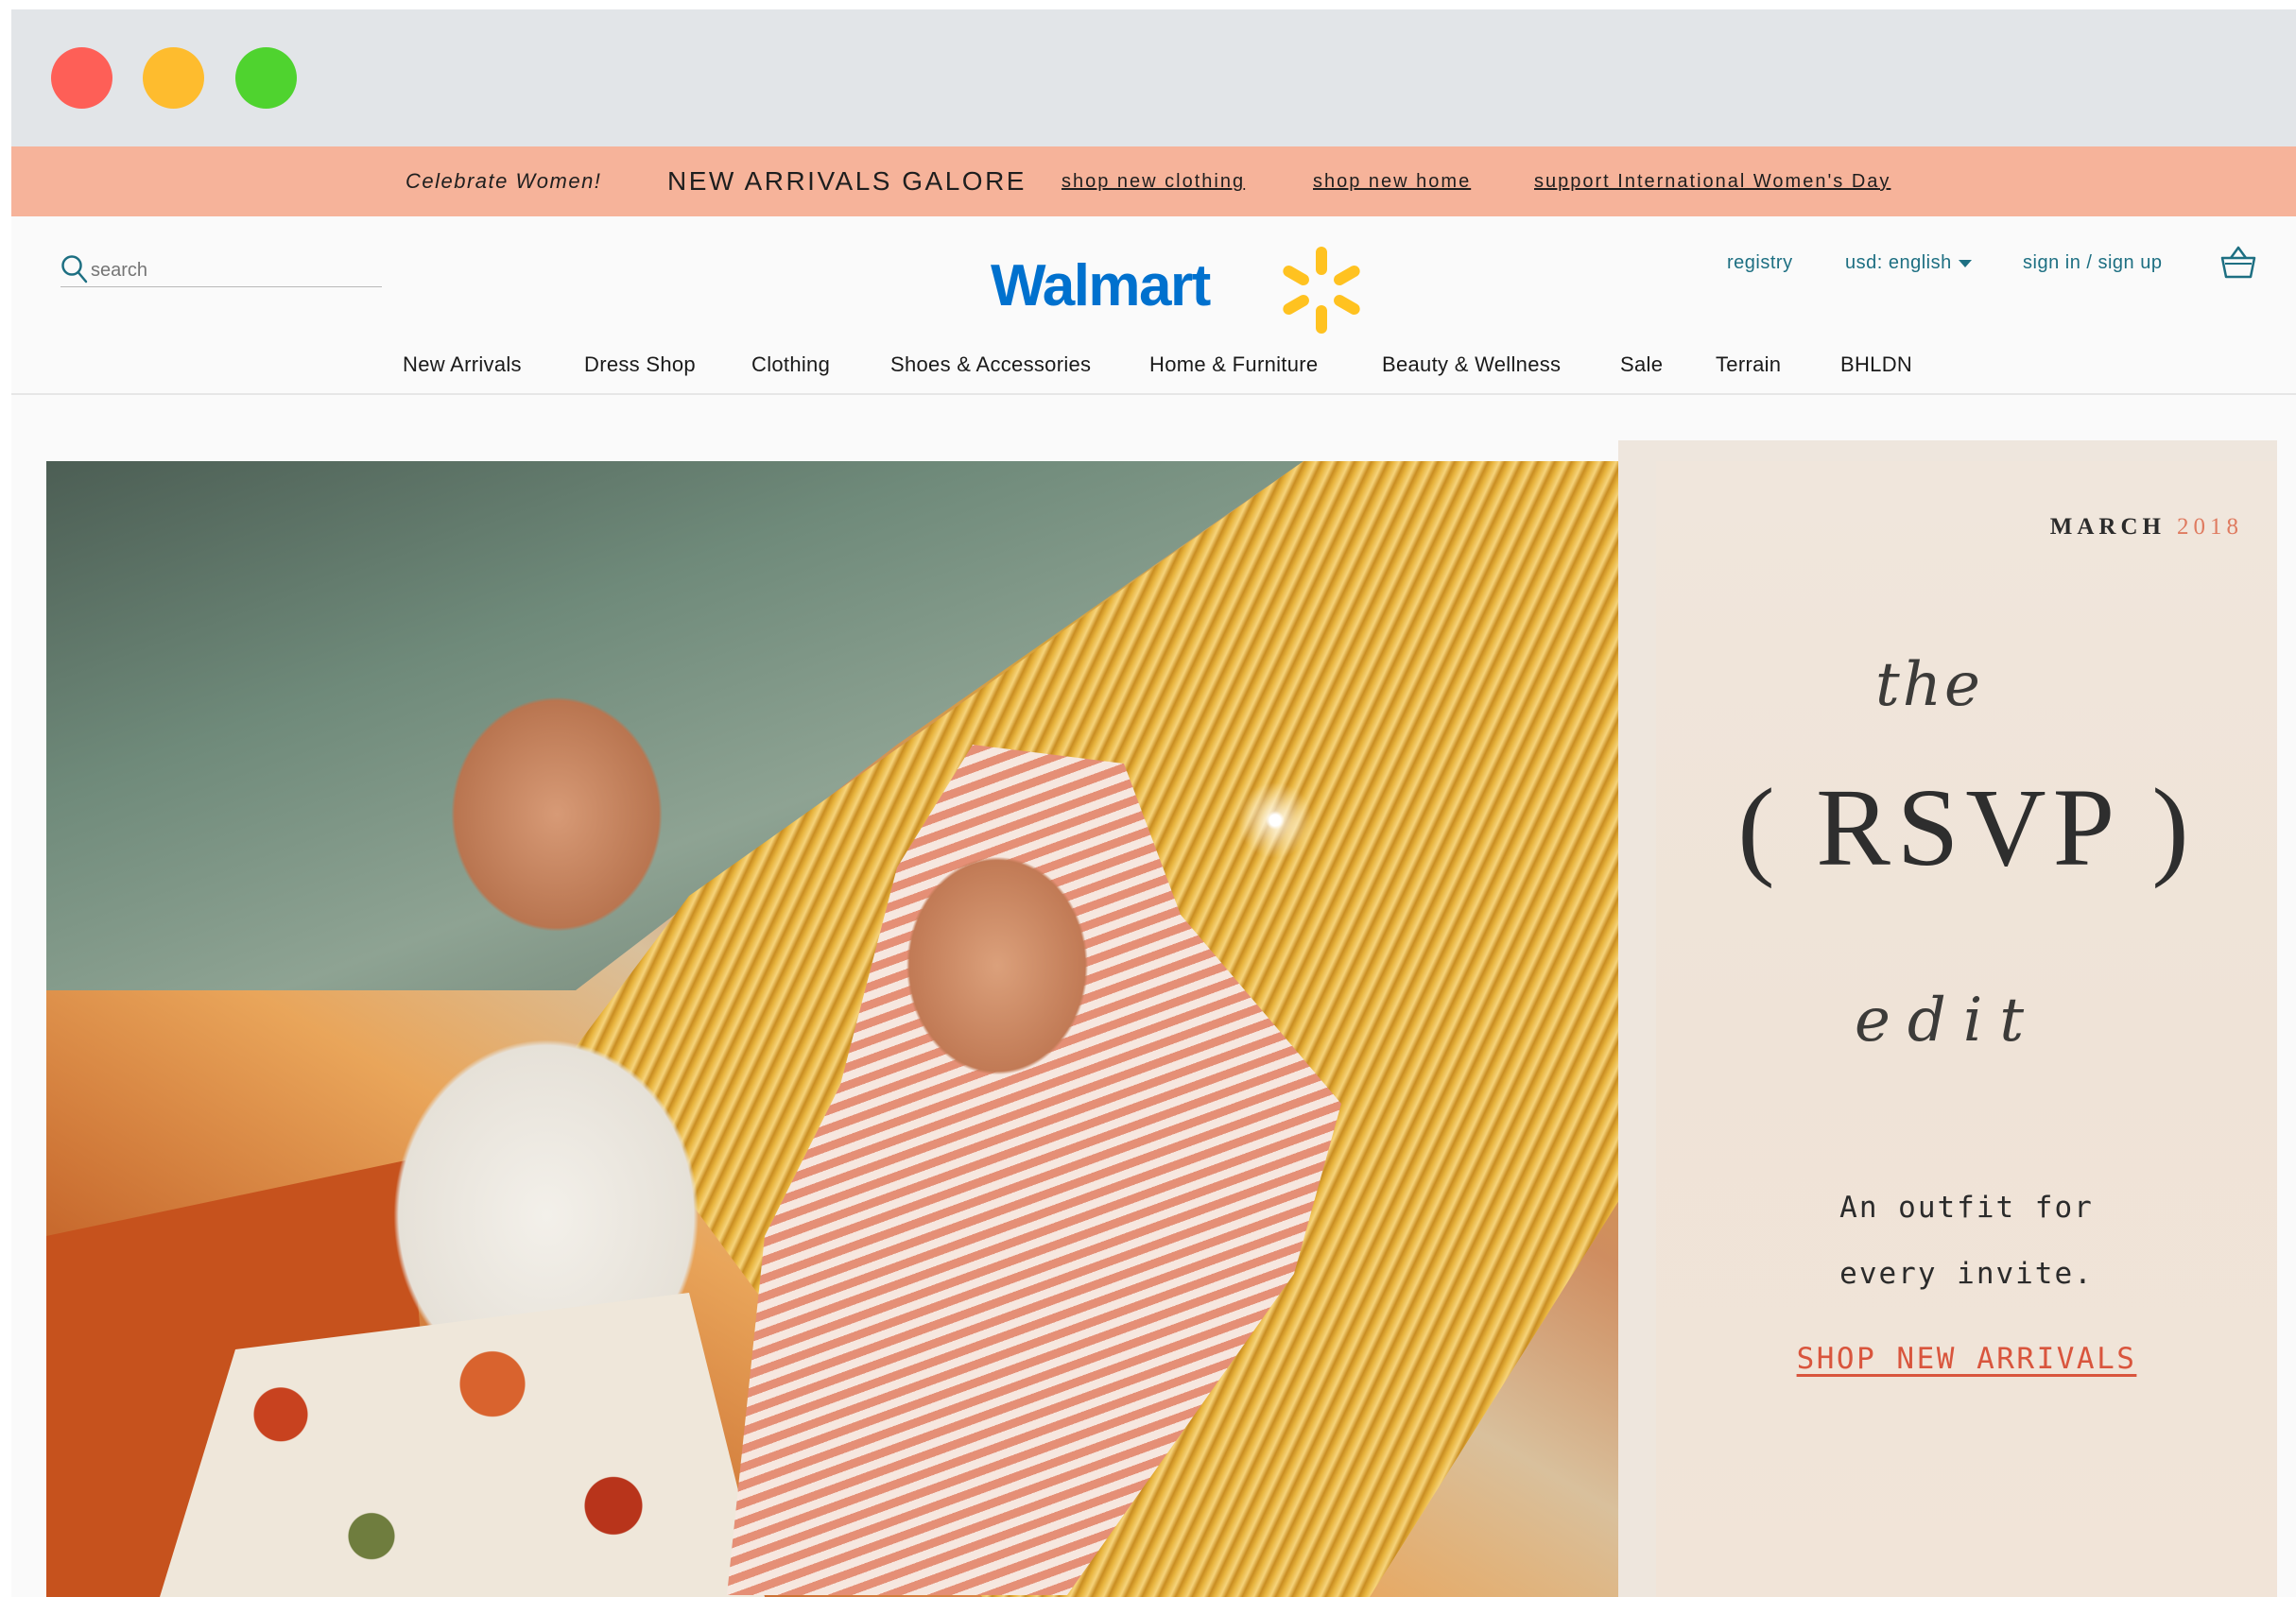 The width and height of the screenshot is (2296, 1597). Describe the element at coordinates (1966, 827) in the screenshot. I see `hero-title: ( RSVP )` at that location.